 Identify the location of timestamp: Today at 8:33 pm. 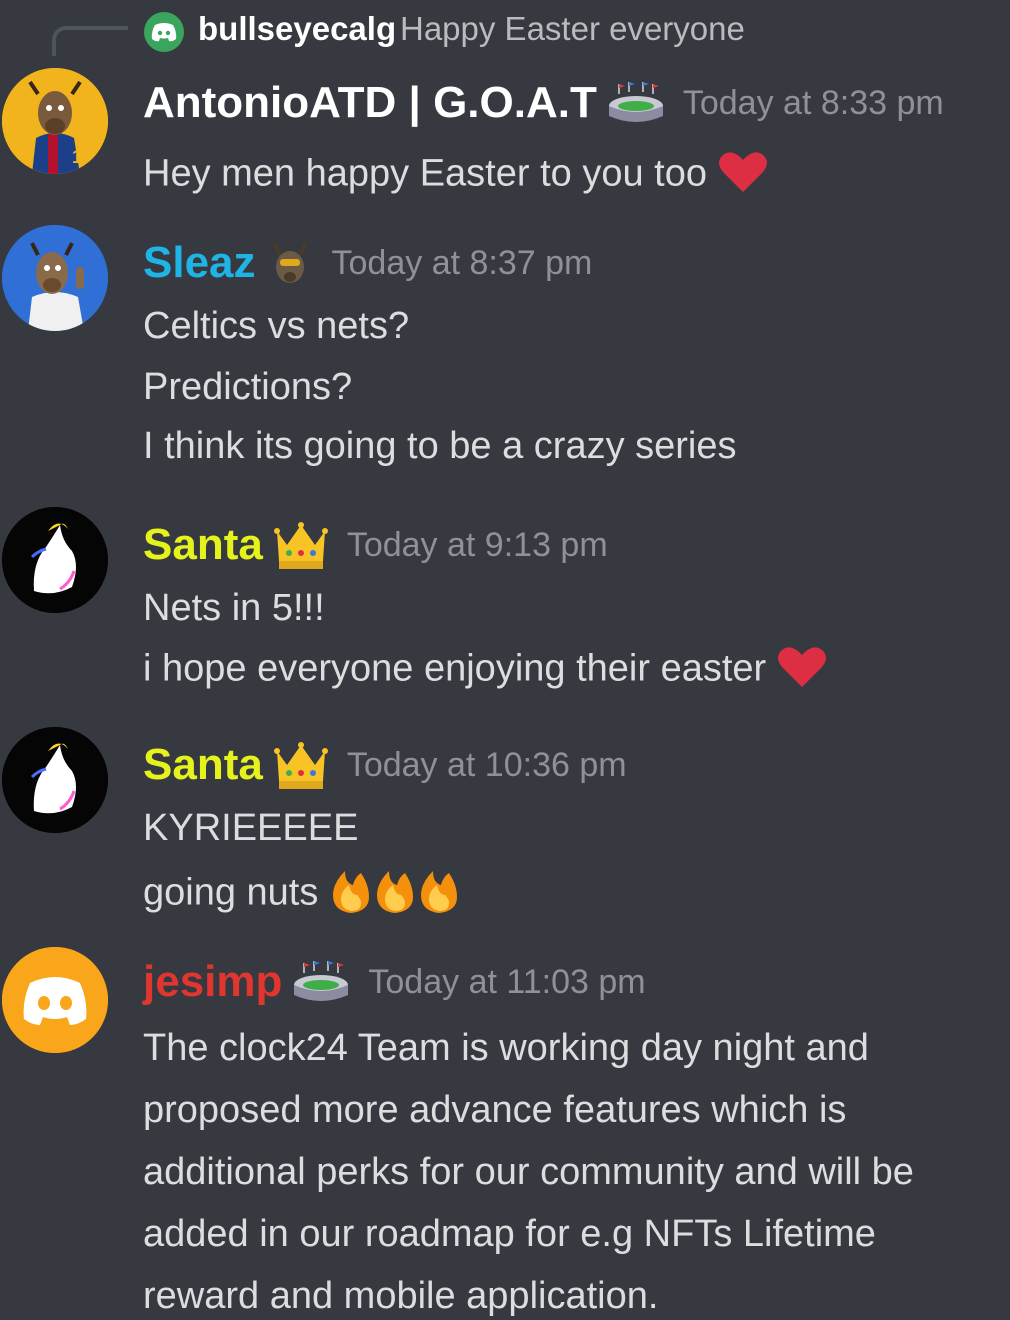
(813, 103).